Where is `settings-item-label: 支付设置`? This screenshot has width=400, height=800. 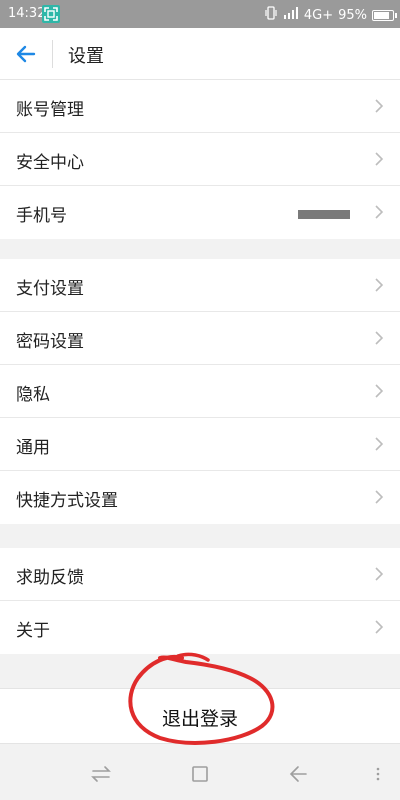 settings-item-label: 支付设置 is located at coordinates (50, 289).